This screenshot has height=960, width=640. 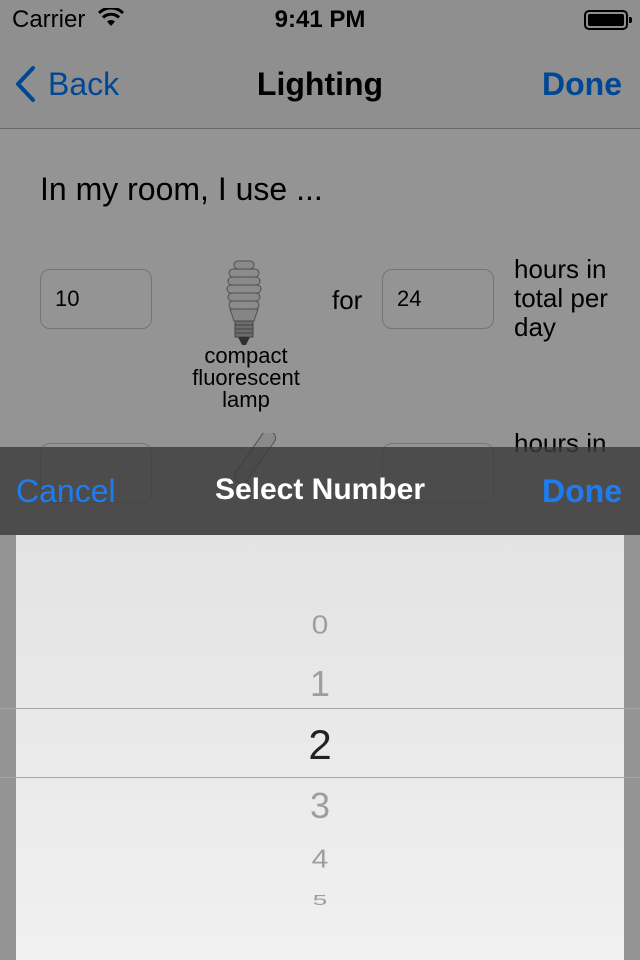 I want to click on picker-selection-top-line, so click(x=320, y=708).